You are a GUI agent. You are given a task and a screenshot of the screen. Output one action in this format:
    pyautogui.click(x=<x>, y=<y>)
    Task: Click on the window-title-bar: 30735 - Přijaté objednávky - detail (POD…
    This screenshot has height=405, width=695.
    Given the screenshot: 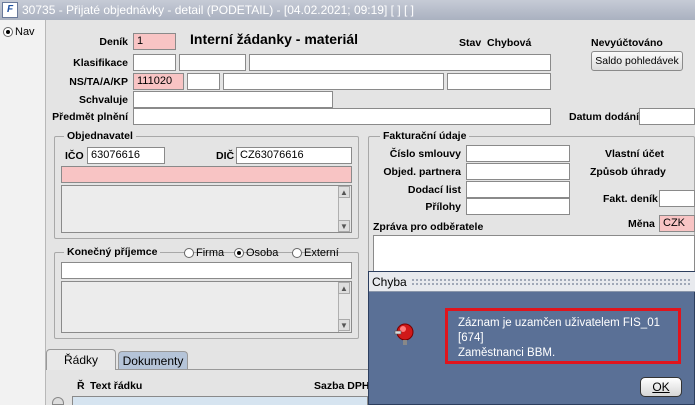 What is the action you would take?
    pyautogui.click(x=347, y=10)
    